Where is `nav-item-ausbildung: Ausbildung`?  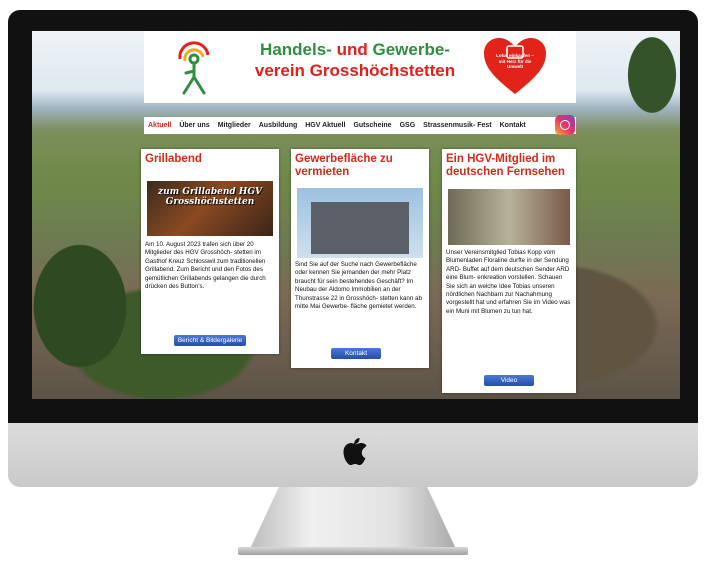 nav-item-ausbildung: Ausbildung is located at coordinates (278, 125).